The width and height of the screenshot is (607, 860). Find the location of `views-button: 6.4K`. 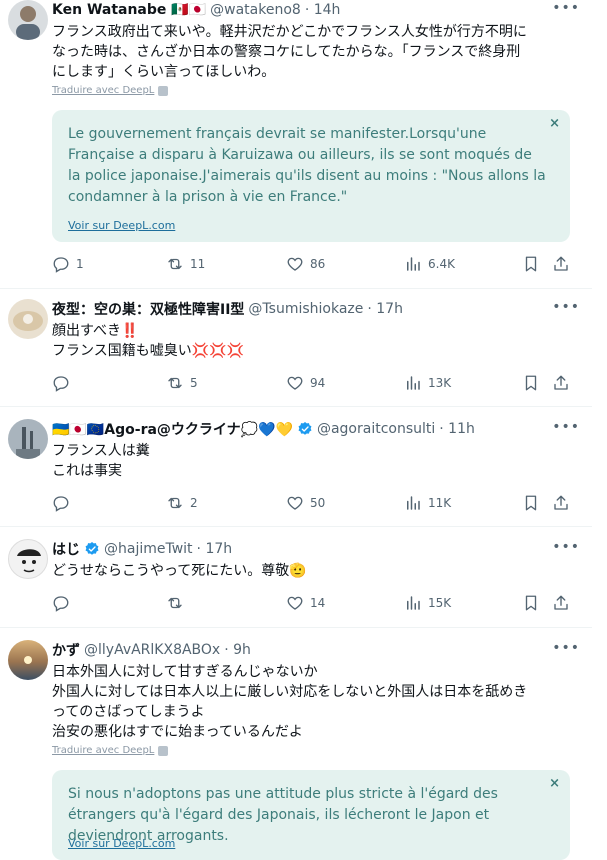

views-button: 6.4K is located at coordinates (429, 264).